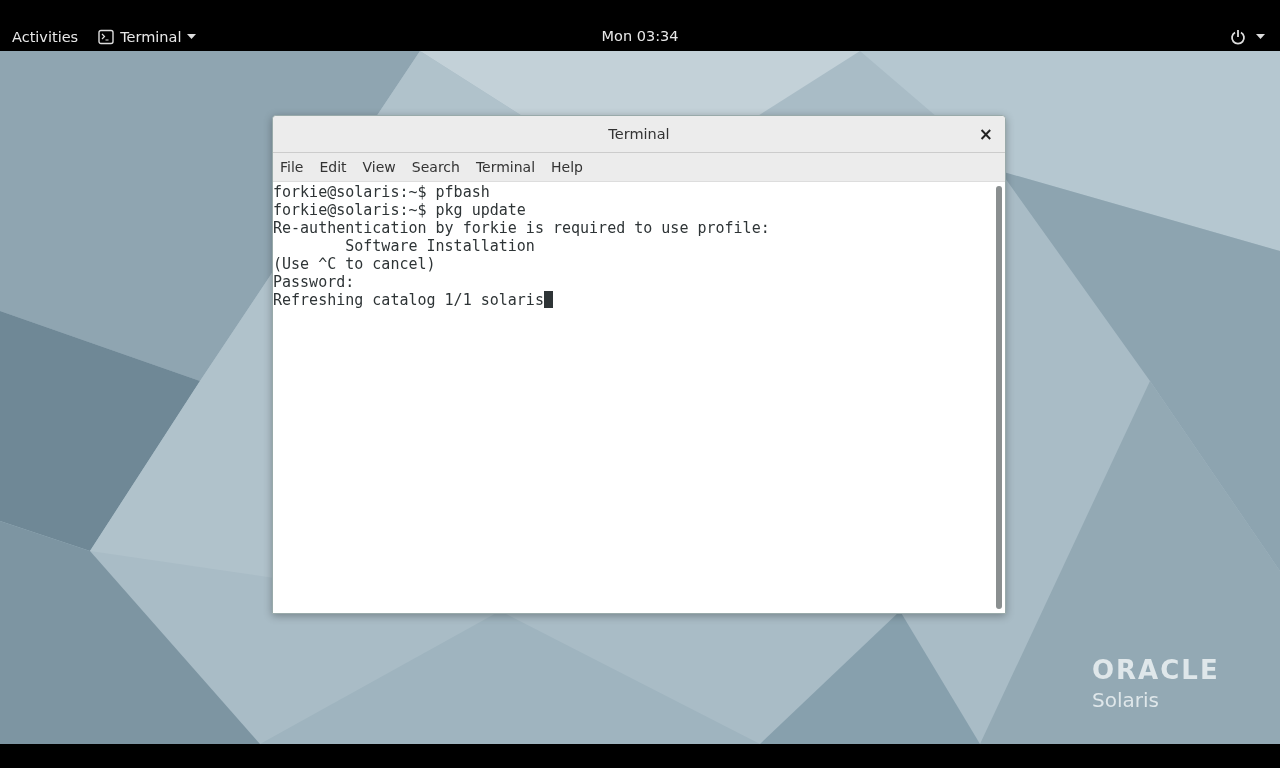  I want to click on terminal-line: Re-authentication by forkie is required to use profile:, so click(521, 228).